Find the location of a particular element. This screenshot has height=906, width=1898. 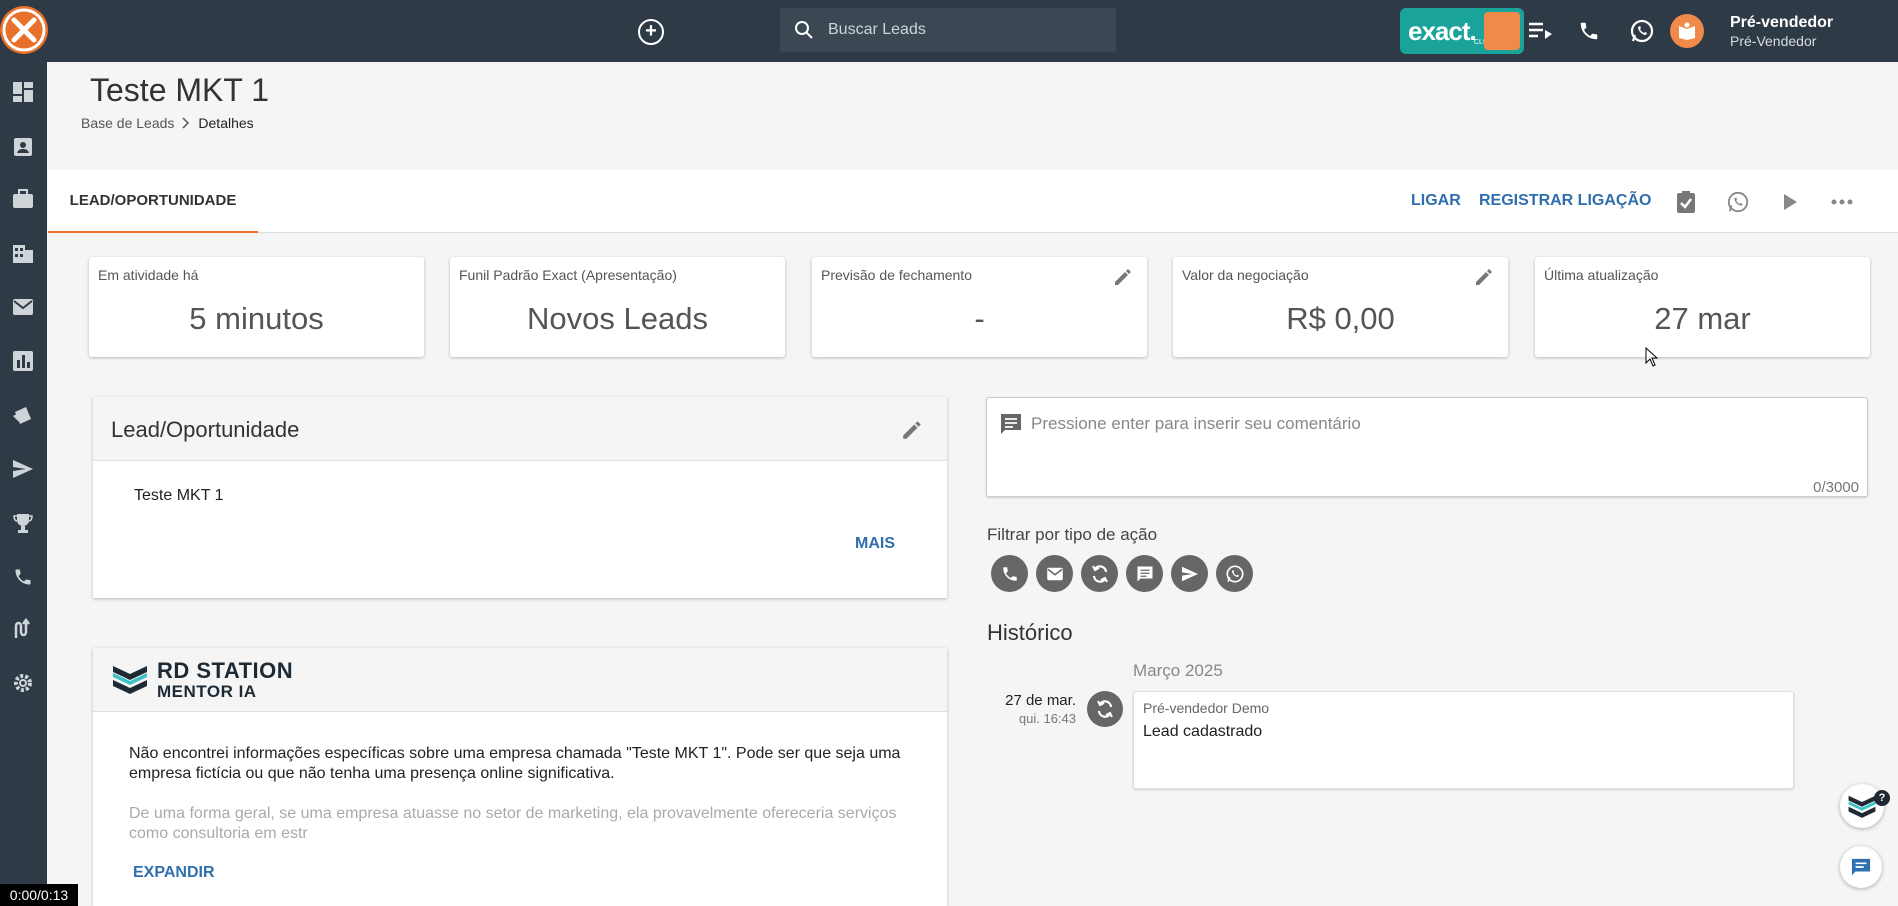

more-options-icon is located at coordinates (1842, 202).